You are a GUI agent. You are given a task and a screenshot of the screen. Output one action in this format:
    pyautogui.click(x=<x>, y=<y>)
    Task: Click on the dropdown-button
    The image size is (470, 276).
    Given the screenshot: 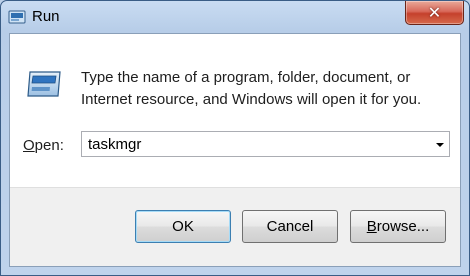 What is the action you would take?
    pyautogui.click(x=440, y=144)
    